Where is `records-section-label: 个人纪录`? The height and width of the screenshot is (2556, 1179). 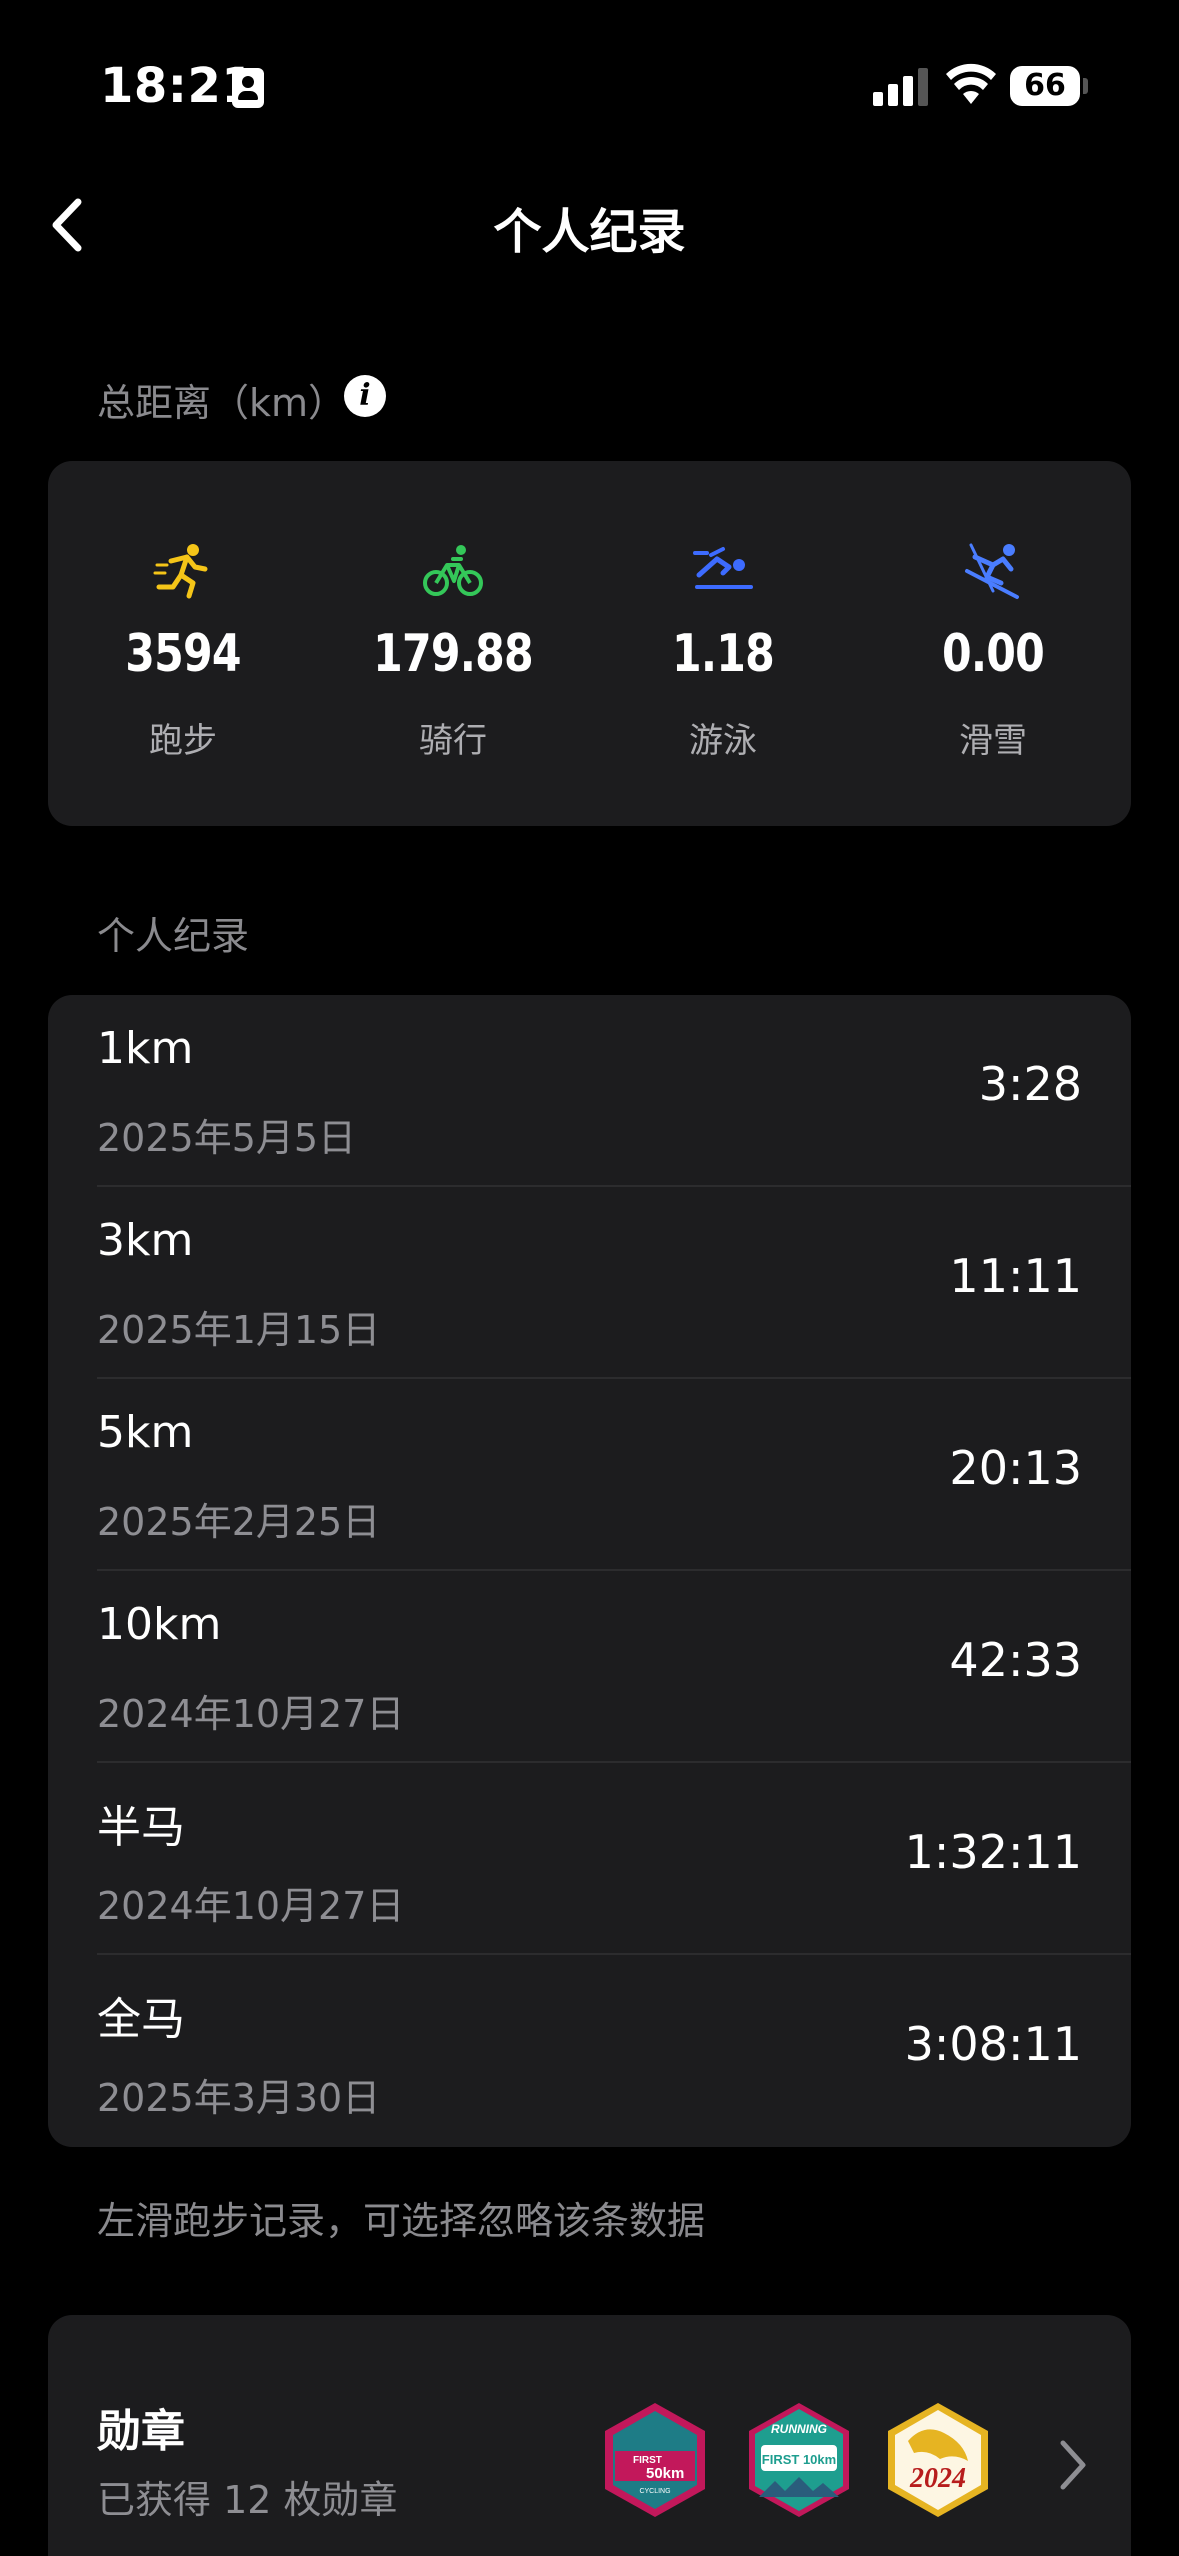 records-section-label: 个人纪录 is located at coordinates (173, 936).